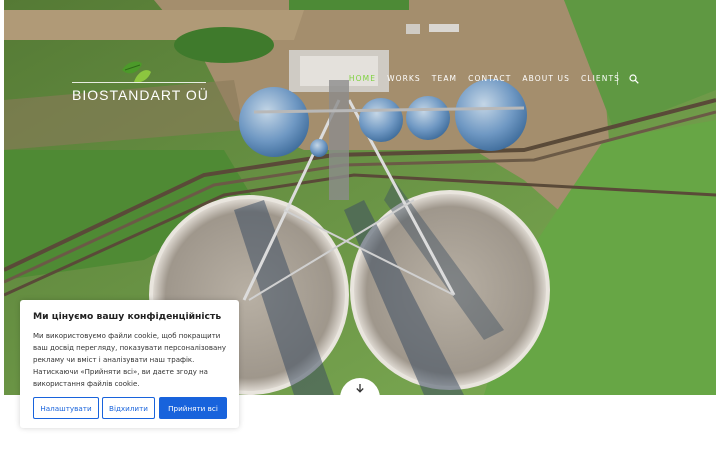 The image size is (720, 450). I want to click on nav-contact: CONTACT, so click(489, 78).